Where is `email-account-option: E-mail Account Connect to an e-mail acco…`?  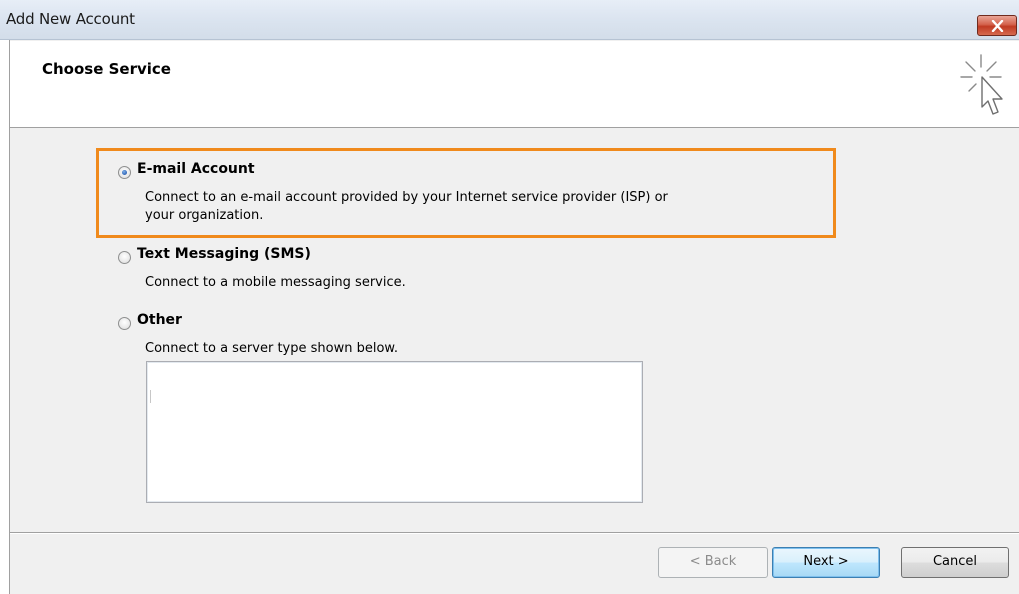 email-account-option: E-mail Account Connect to an e-mail acco… is located at coordinates (468, 195).